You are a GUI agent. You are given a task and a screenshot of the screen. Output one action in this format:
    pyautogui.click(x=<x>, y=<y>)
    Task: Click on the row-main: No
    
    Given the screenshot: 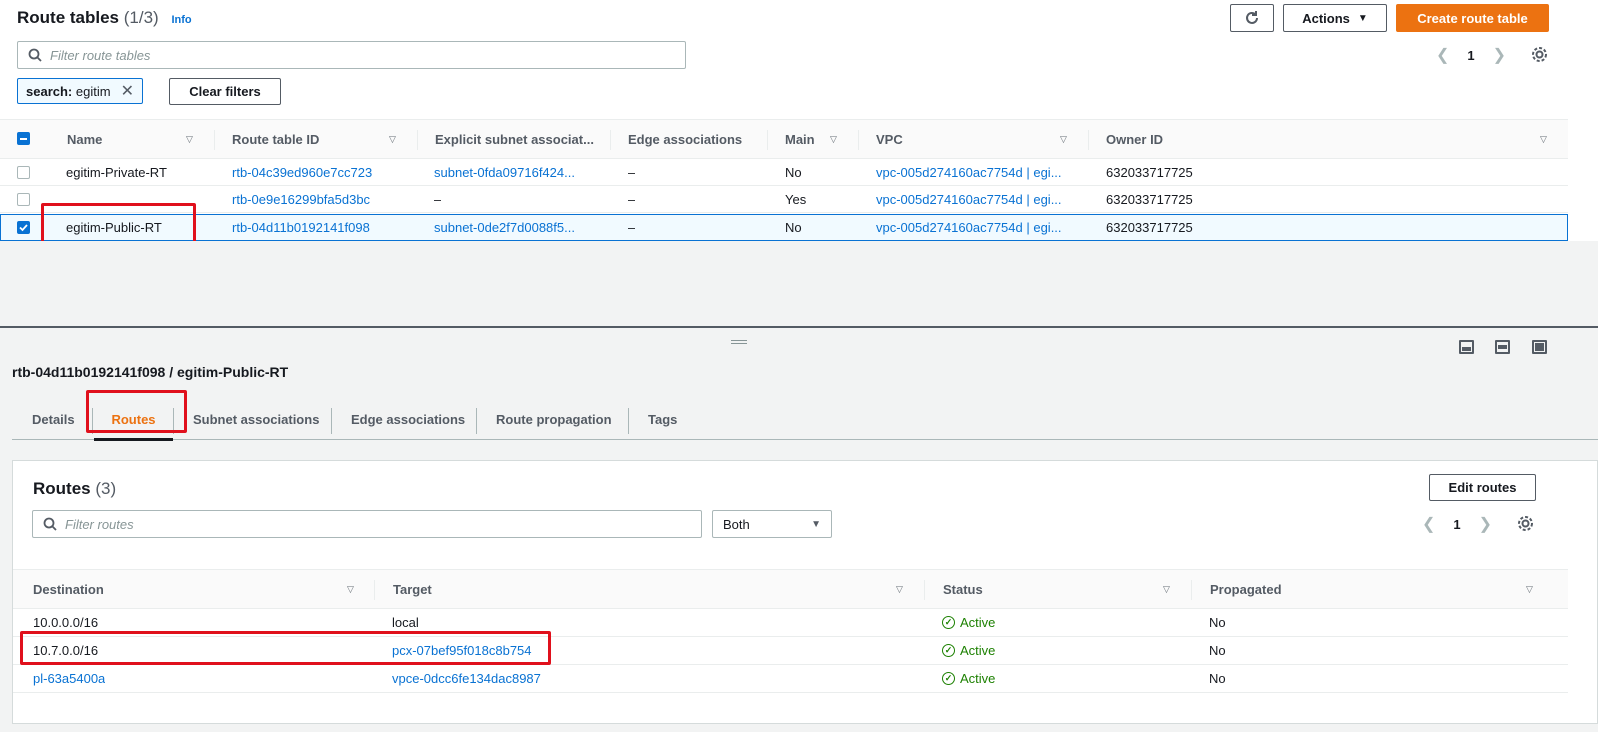 What is the action you would take?
    pyautogui.click(x=793, y=172)
    